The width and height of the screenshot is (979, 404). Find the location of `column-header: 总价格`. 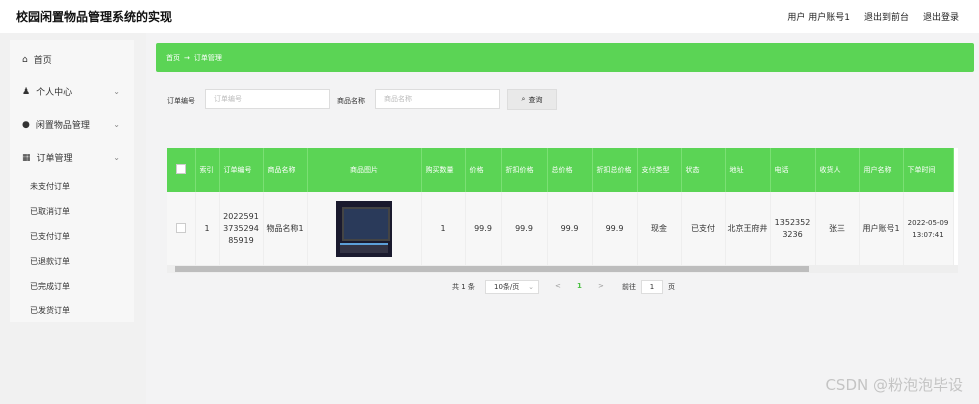

column-header: 总价格 is located at coordinates (570, 170).